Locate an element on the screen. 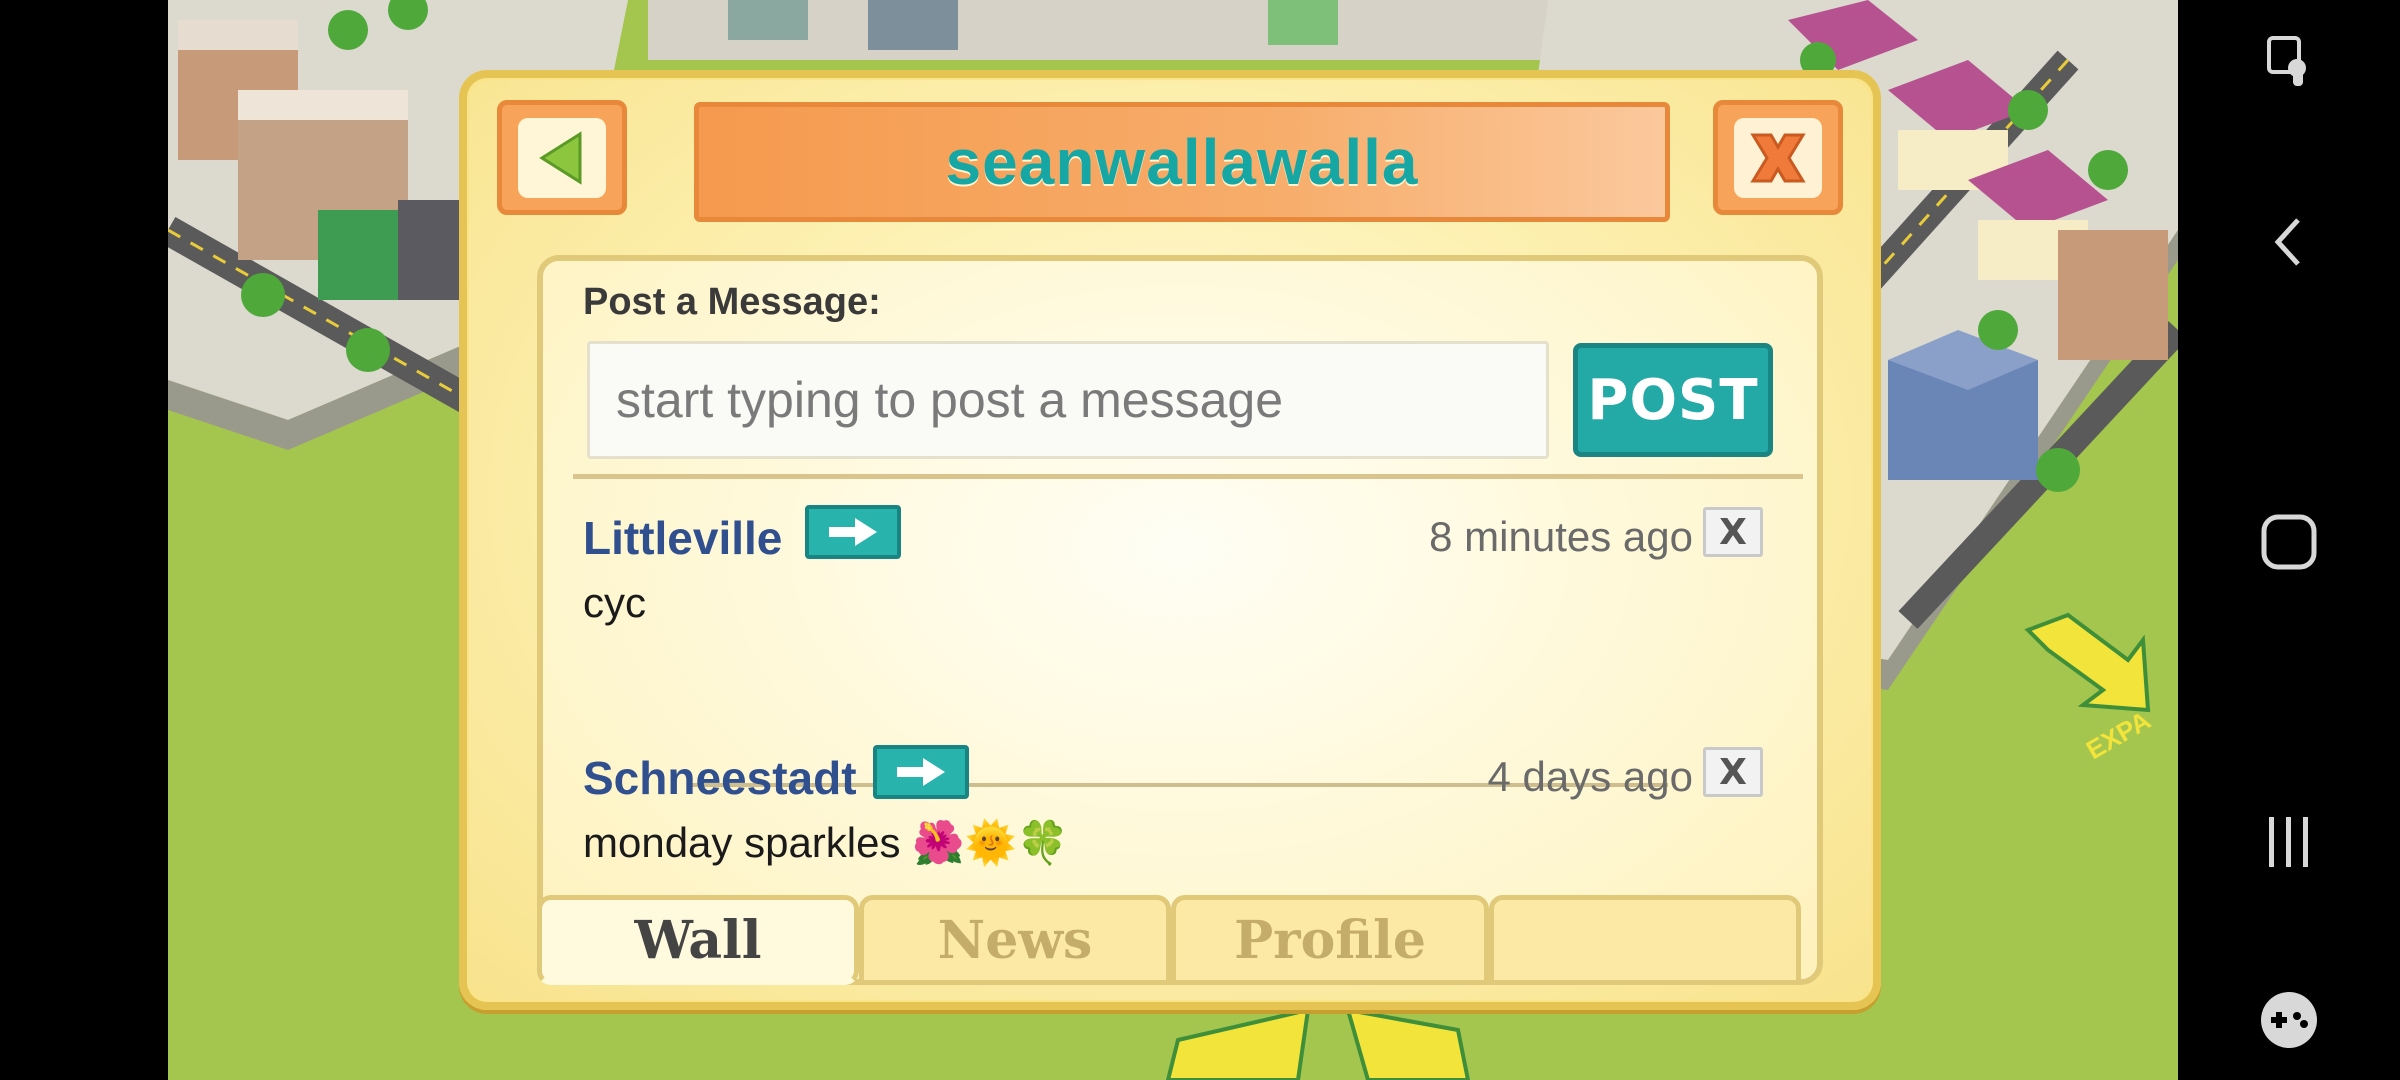  back-button is located at coordinates (562, 157).